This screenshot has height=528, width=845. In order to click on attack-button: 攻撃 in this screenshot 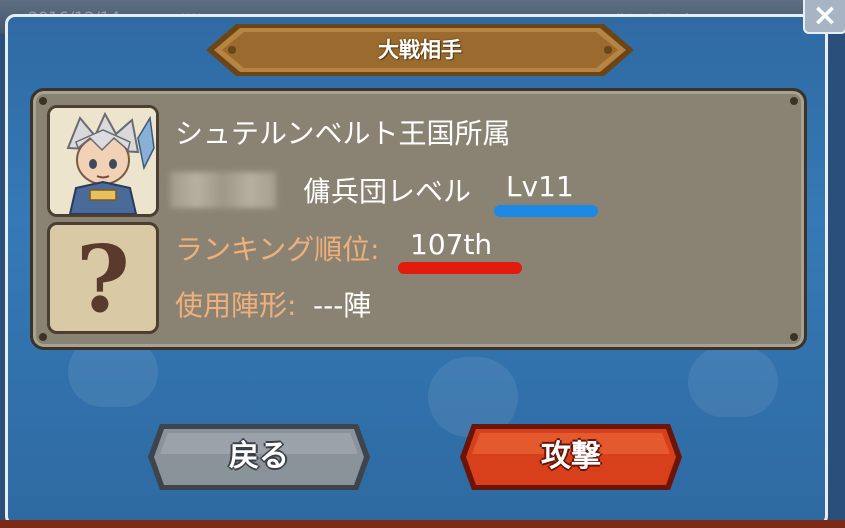, I will do `click(571, 457)`.